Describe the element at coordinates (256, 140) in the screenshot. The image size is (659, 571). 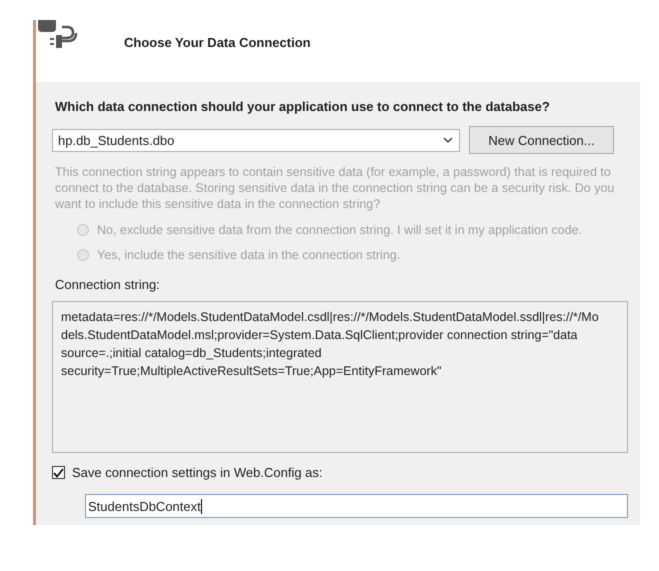
I see `connection-dropdown: hp.db_Students.dbo` at that location.